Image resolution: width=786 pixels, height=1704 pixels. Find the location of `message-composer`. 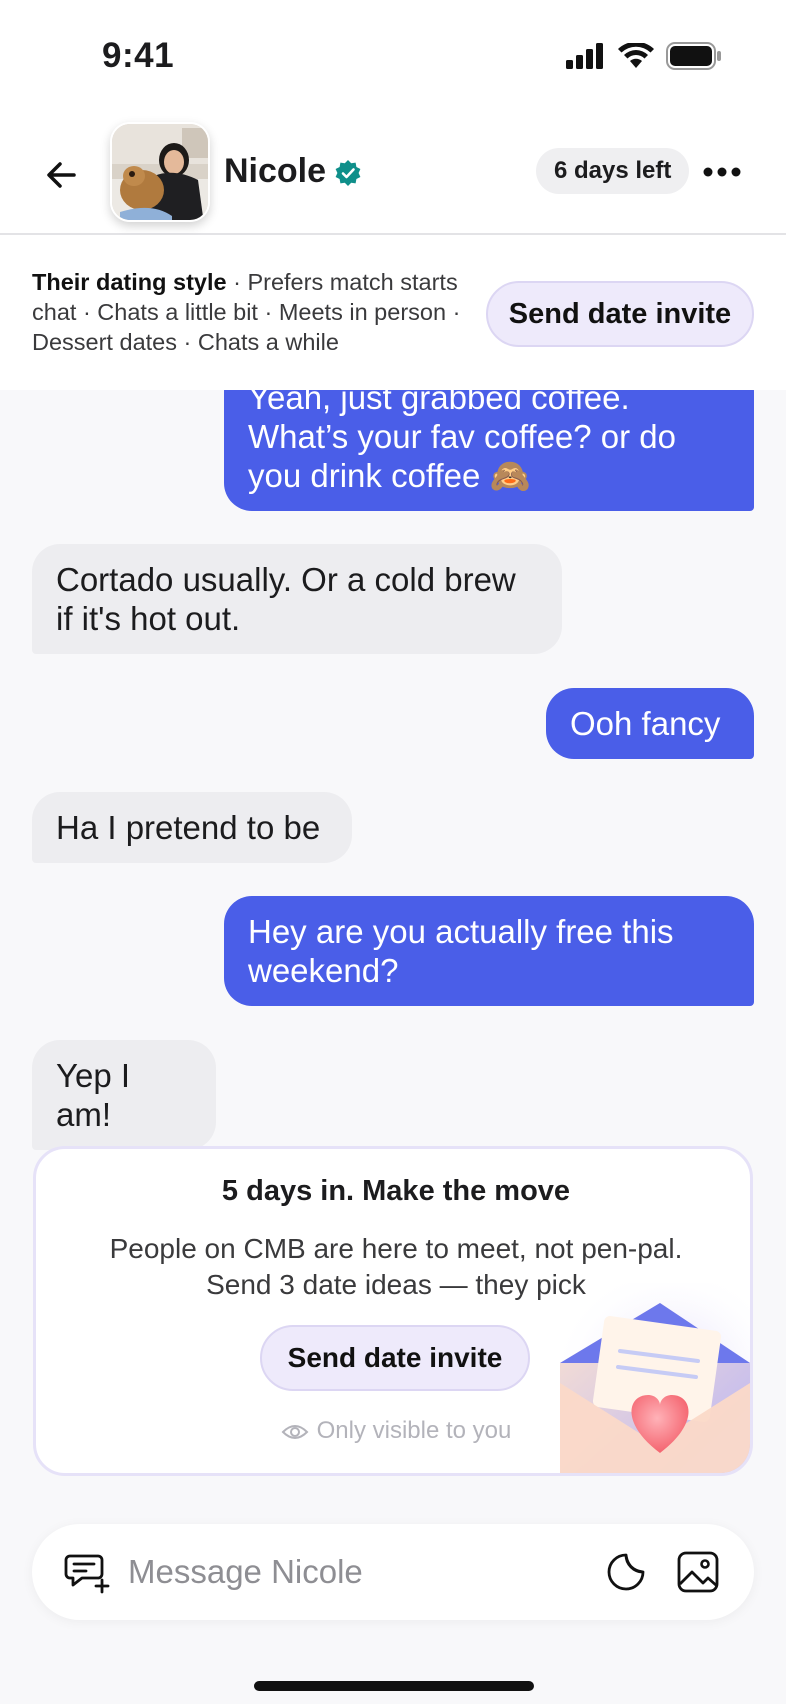

message-composer is located at coordinates (393, 1572).